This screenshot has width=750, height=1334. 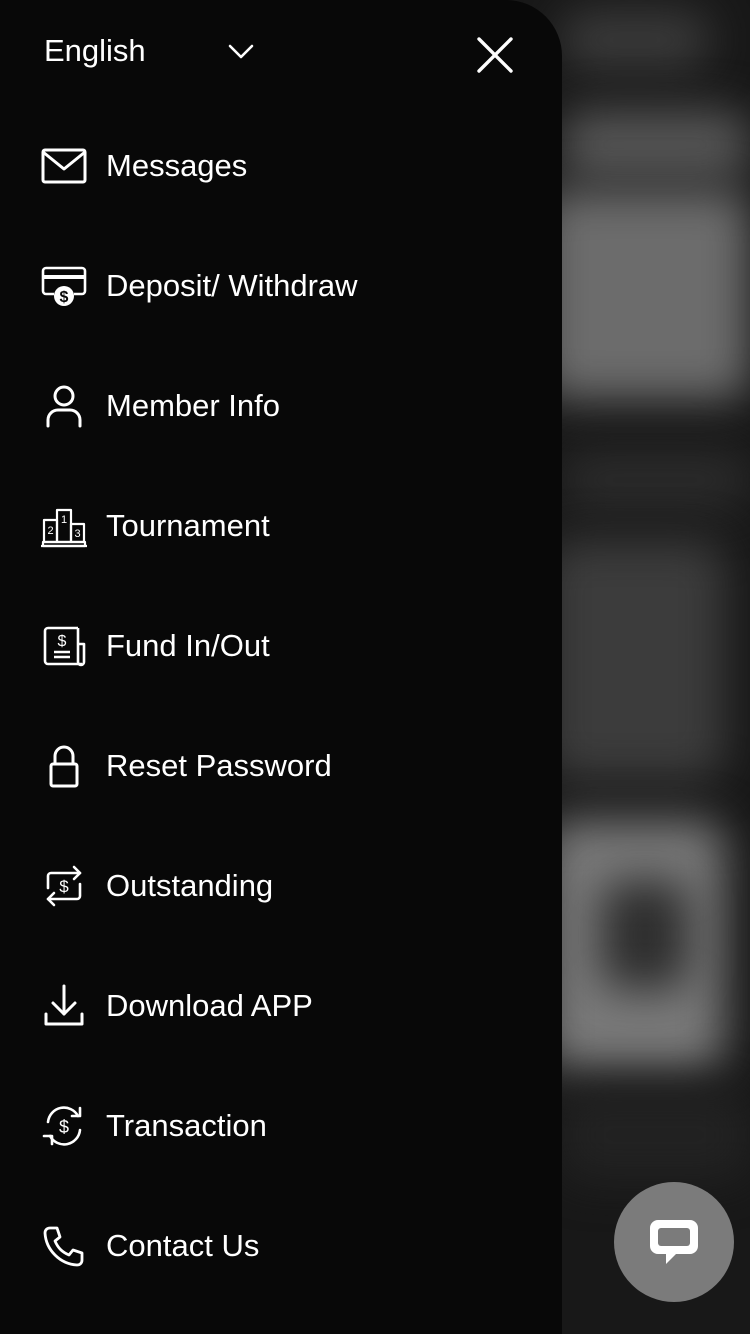 What do you see at coordinates (281, 1126) in the screenshot?
I see `menu-item-transaction: $ Transaction` at bounding box center [281, 1126].